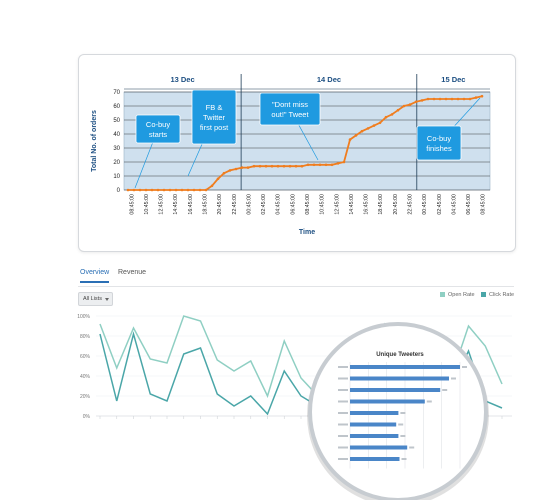 This screenshot has height=500, width=540. I want to click on inset-title: Unique Tweeters, so click(400, 355).